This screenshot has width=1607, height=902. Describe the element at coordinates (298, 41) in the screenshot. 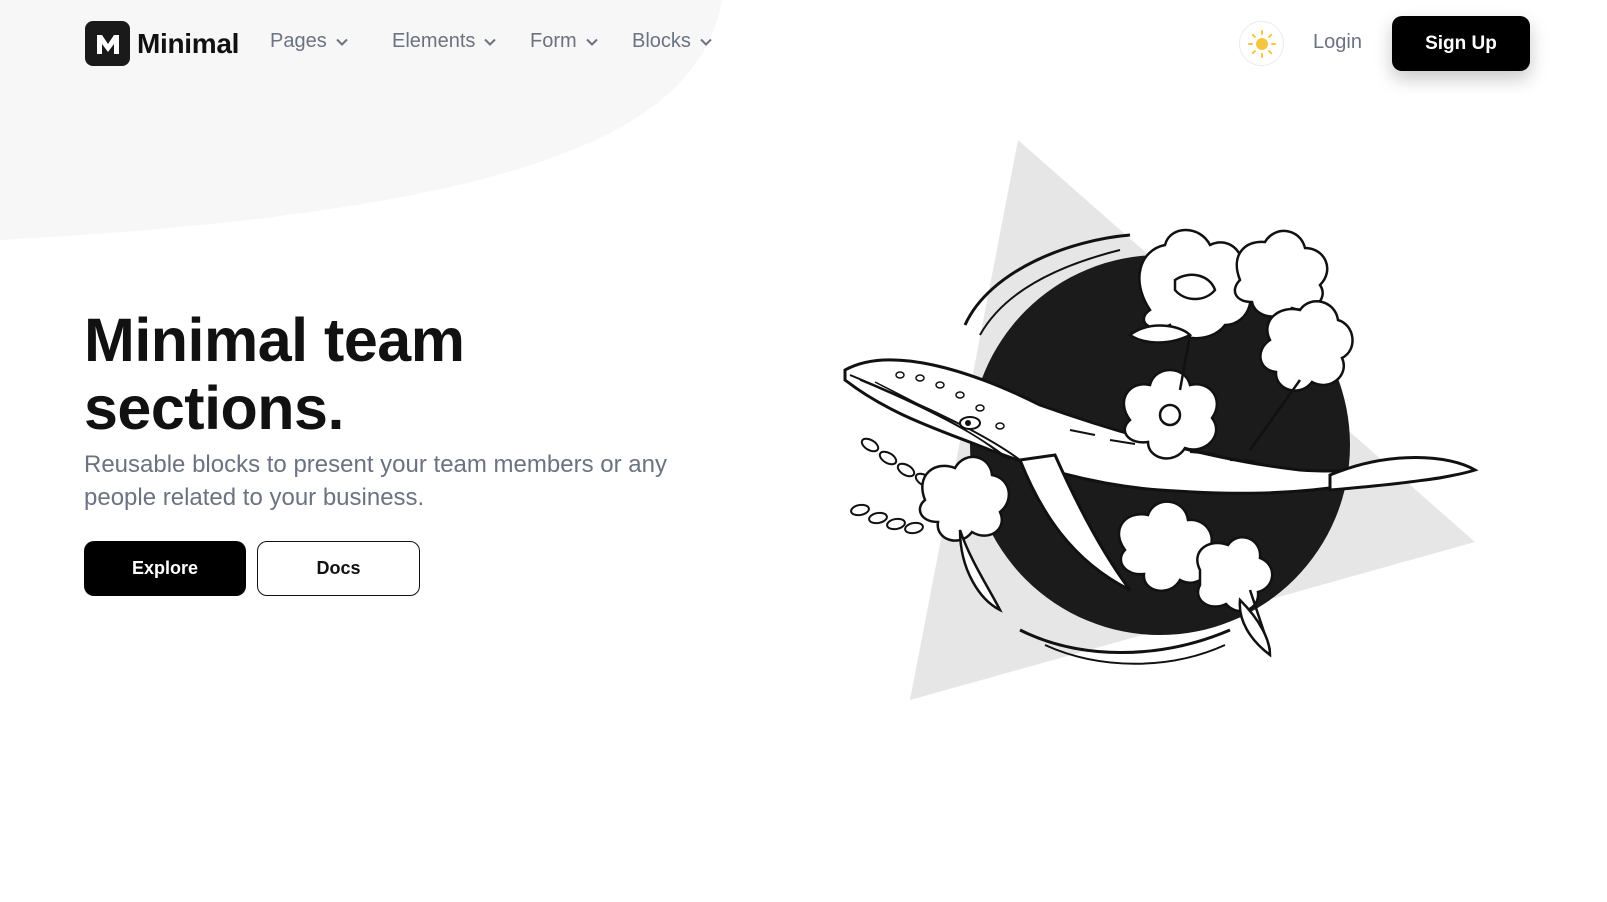

I see `nav-pages-label: Pages` at that location.